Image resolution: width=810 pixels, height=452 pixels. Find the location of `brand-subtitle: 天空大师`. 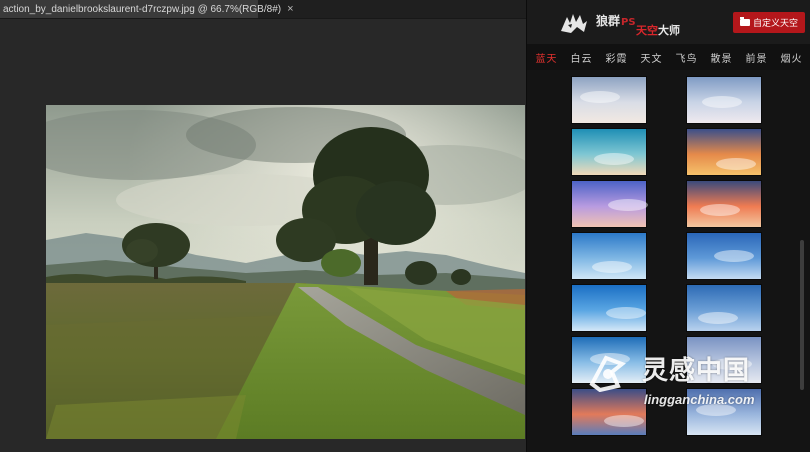

brand-subtitle: 天空大师 is located at coordinates (658, 30).